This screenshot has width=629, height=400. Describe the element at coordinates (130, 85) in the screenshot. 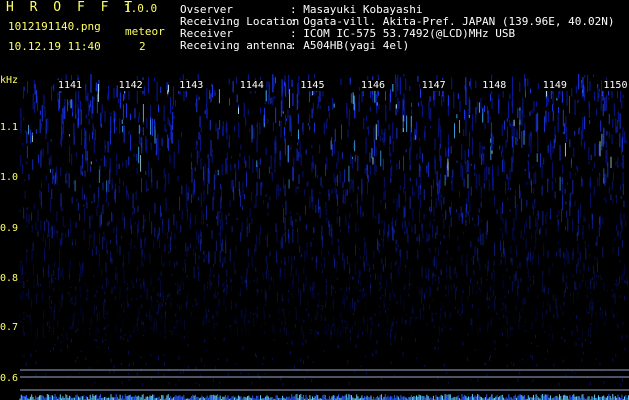

I see `x-tick-label: 1142` at that location.